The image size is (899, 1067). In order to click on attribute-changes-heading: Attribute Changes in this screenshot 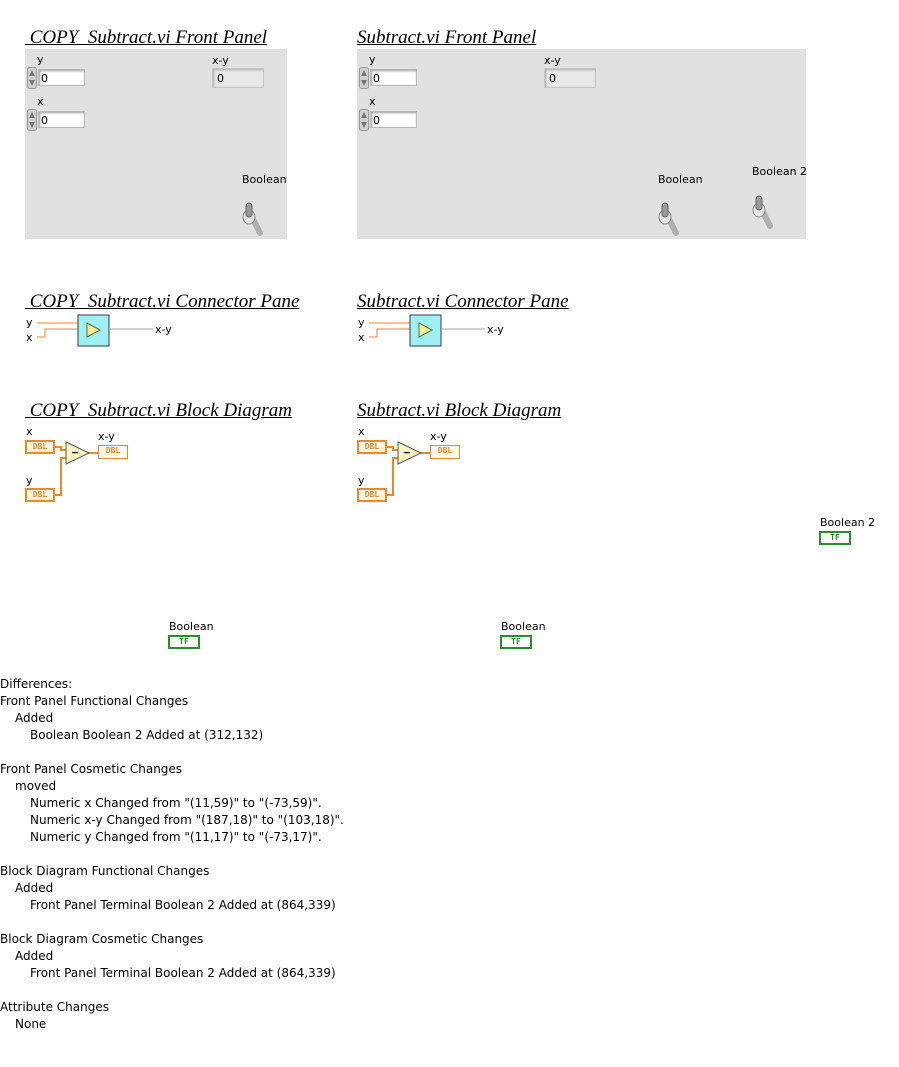, I will do `click(54, 1007)`.